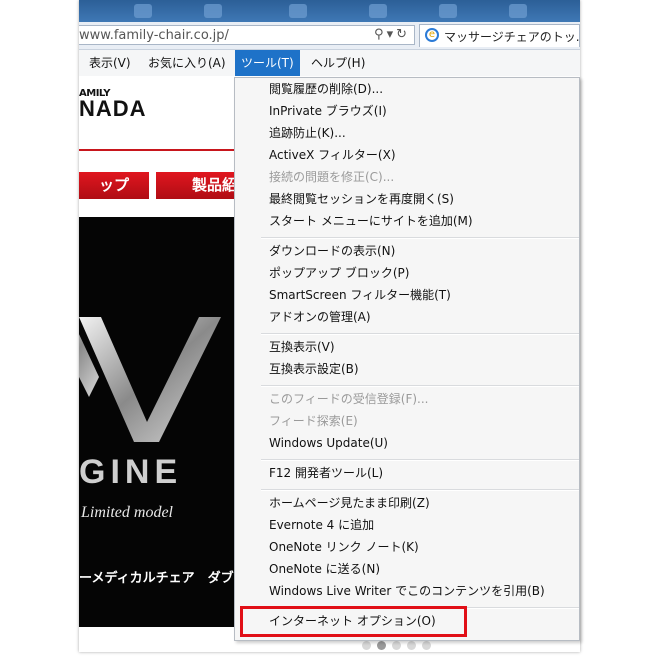  Describe the element at coordinates (407, 591) in the screenshot. I see `menu-item-live-writer: Windows Live Writer でこのコンテンツを引用(B)` at that location.